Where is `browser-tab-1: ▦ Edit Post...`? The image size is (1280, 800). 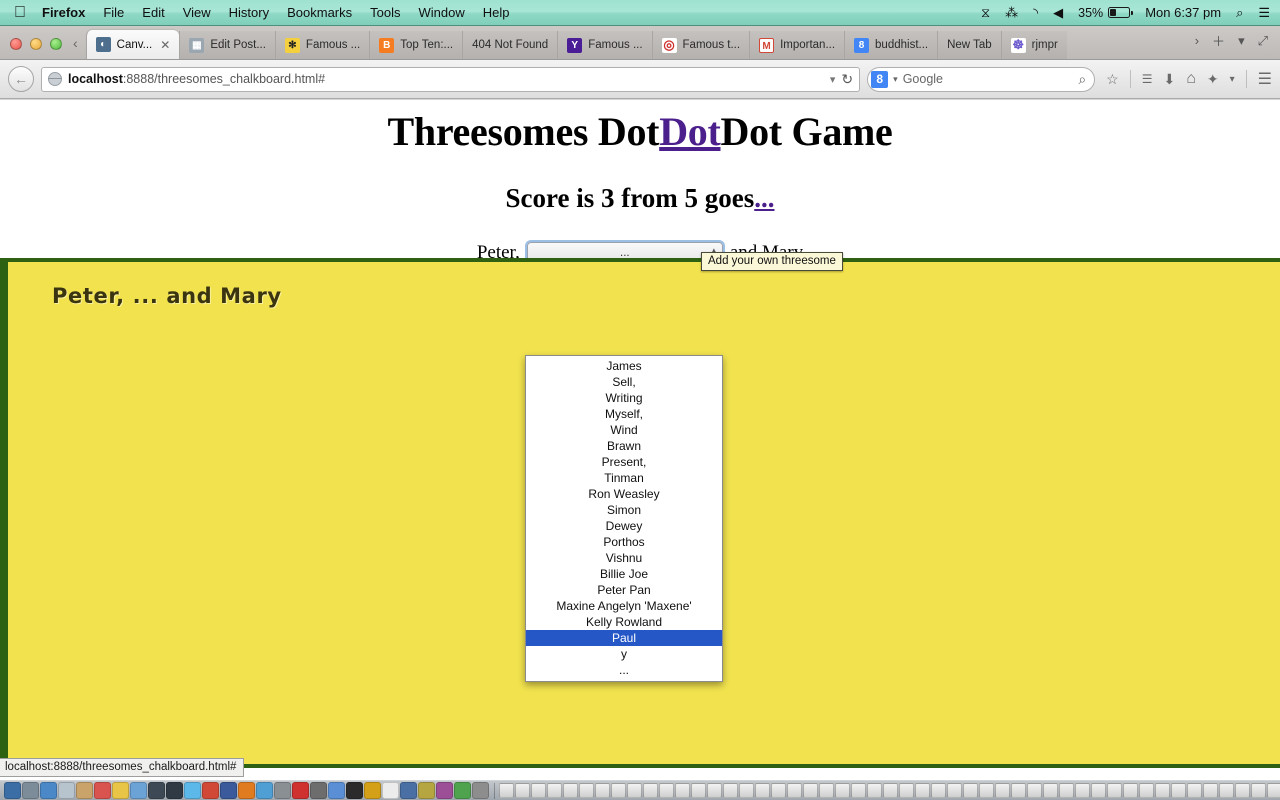 browser-tab-1: ▦ Edit Post... is located at coordinates (227, 45).